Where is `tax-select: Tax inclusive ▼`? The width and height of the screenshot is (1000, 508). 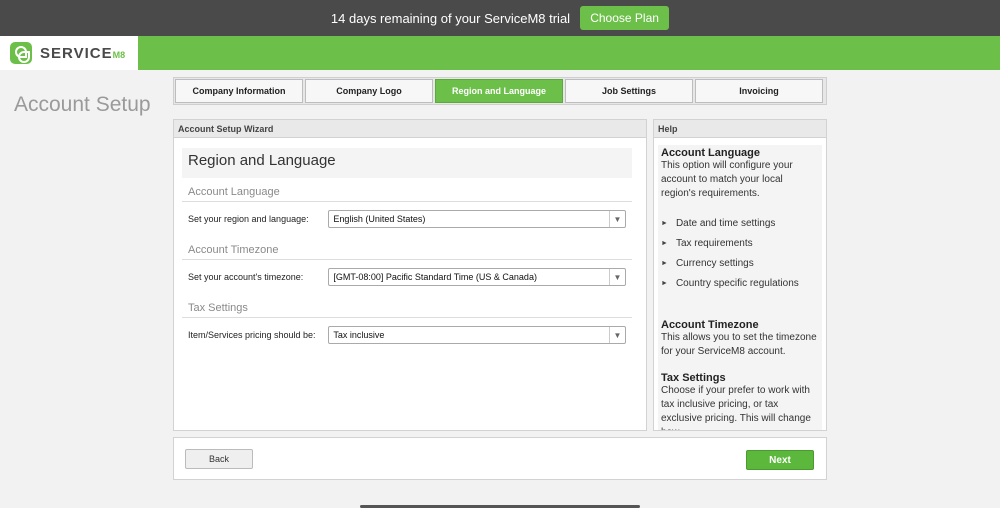 tax-select: Tax inclusive ▼ is located at coordinates (477, 335).